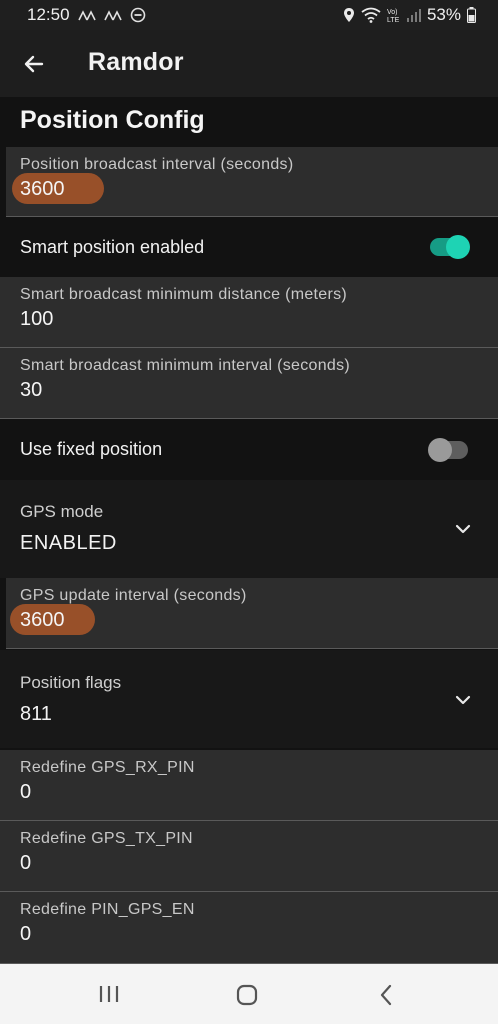  I want to click on status-time: 12:50, so click(48, 14).